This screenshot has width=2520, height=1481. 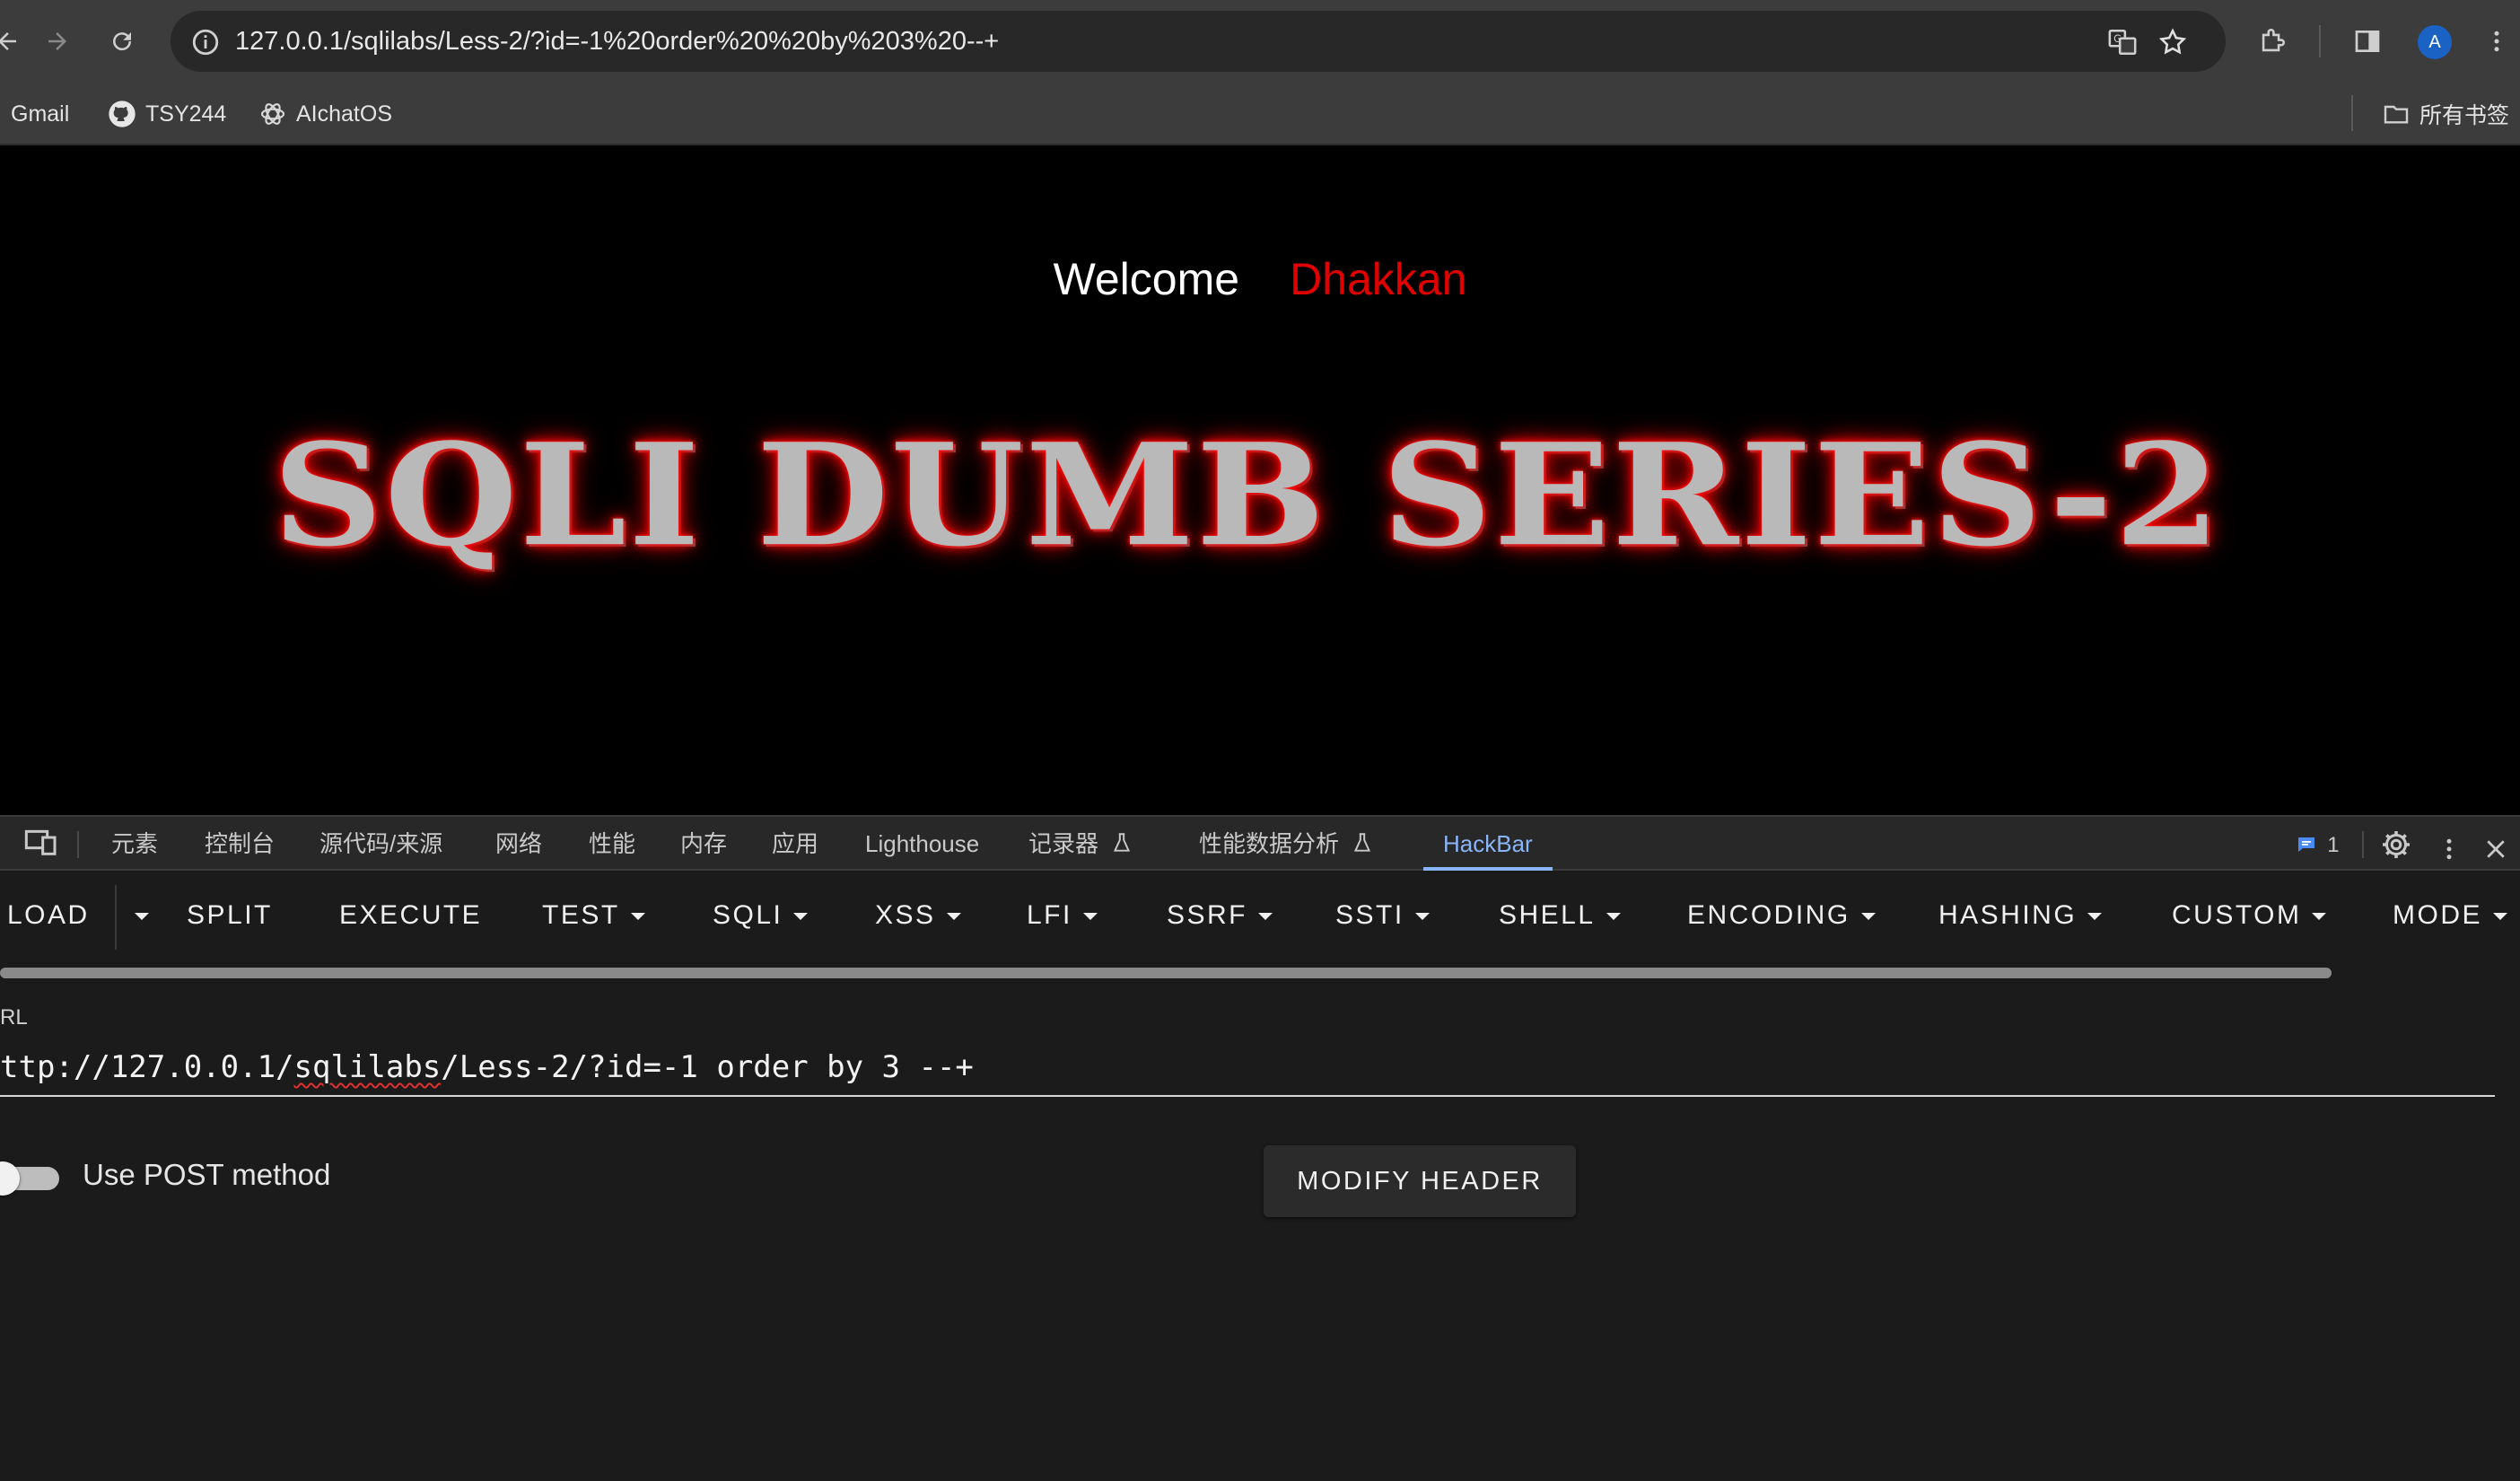 I want to click on load-button: LOAD, so click(x=48, y=915).